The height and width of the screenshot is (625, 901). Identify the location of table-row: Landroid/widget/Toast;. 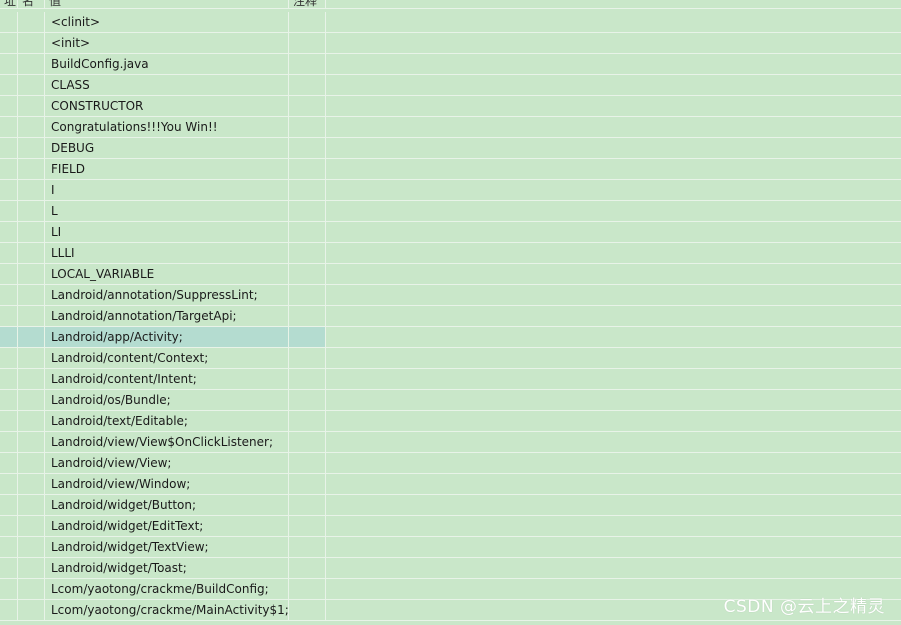
(450, 568).